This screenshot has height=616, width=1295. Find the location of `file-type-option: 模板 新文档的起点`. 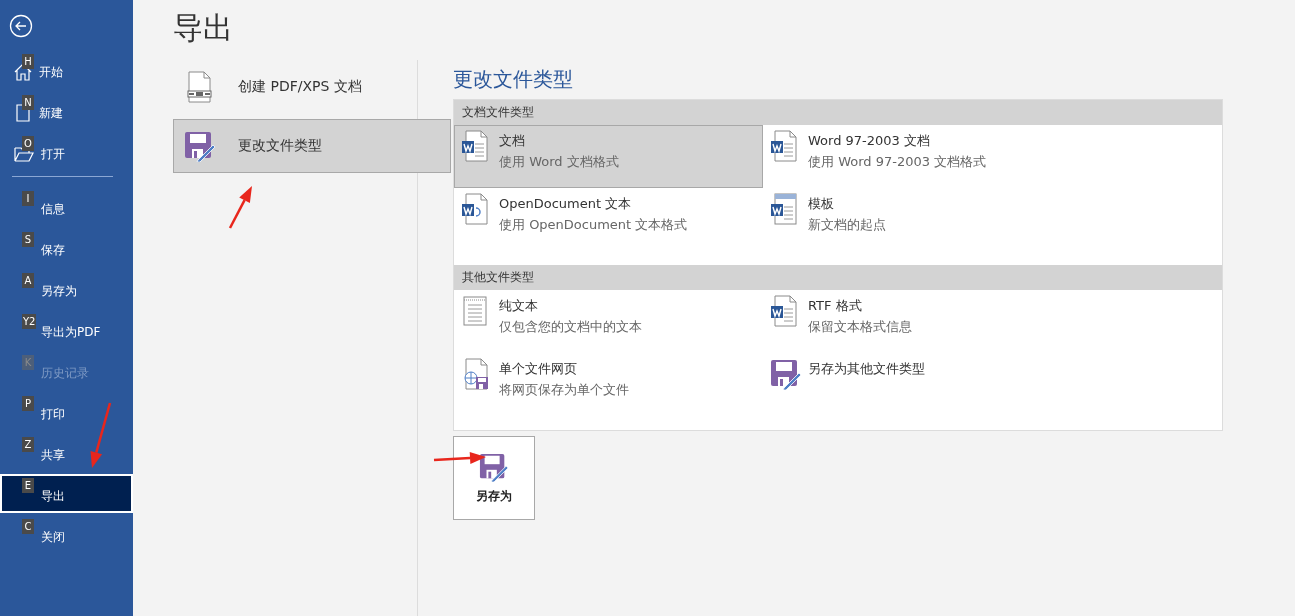

file-type-option: 模板 新文档的起点 is located at coordinates (992, 219).